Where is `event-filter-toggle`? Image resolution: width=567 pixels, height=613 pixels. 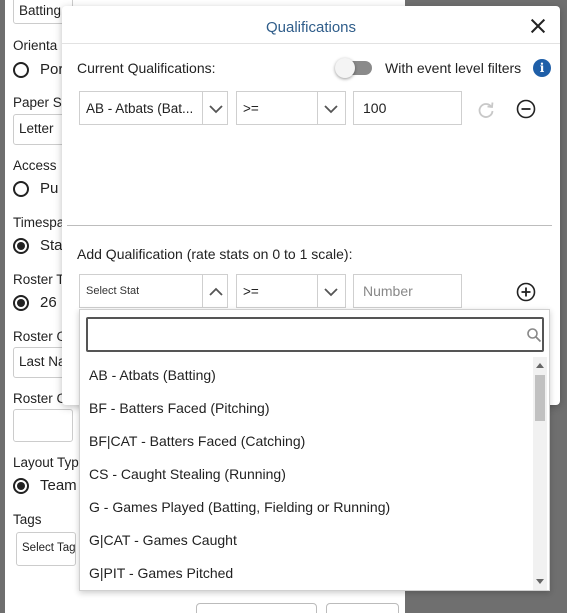 event-filter-toggle is located at coordinates (353, 68).